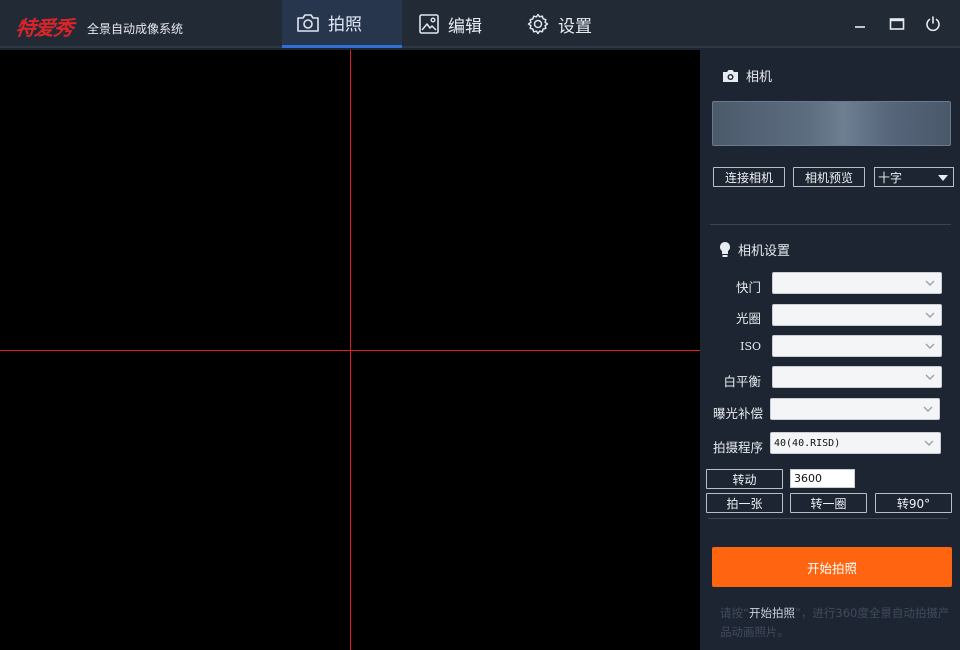 This screenshot has height=650, width=960. What do you see at coordinates (750, 346) in the screenshot?
I see `iso-label: ISO` at bounding box center [750, 346].